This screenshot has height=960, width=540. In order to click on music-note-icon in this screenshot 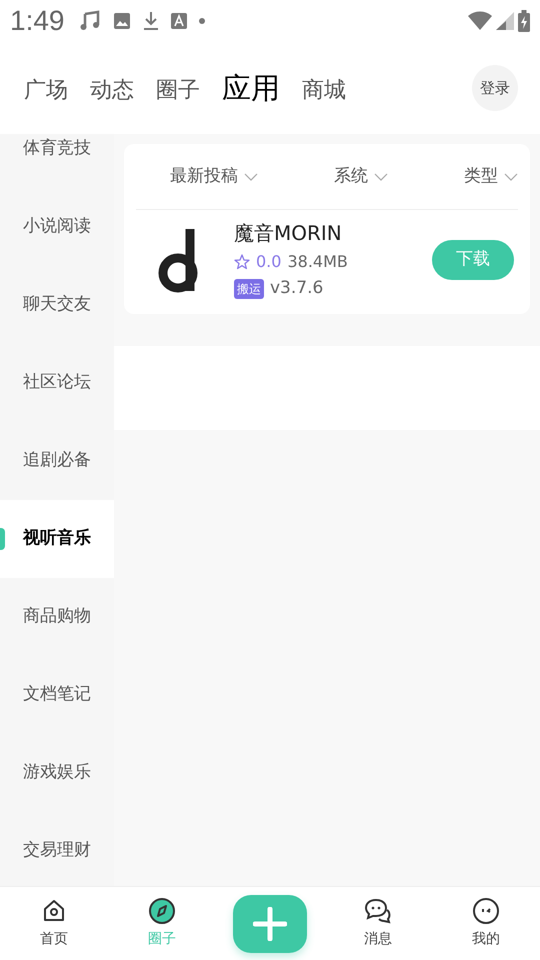, I will do `click(89, 21)`.